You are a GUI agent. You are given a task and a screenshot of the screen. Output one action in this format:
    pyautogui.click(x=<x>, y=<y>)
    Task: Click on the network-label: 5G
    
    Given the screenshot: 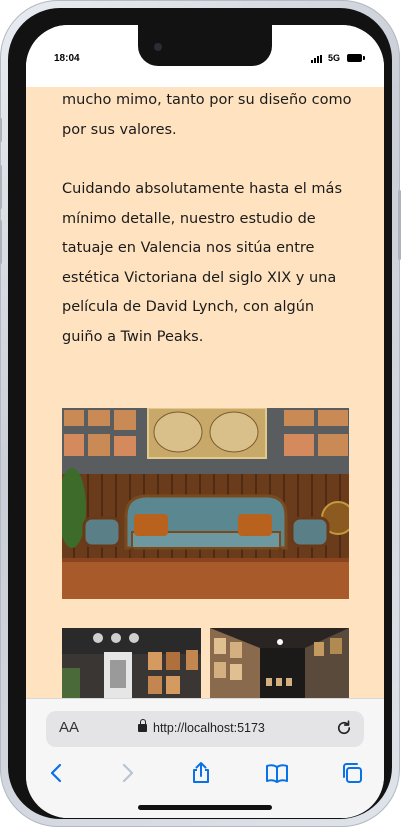 What is the action you would take?
    pyautogui.click(x=334, y=58)
    